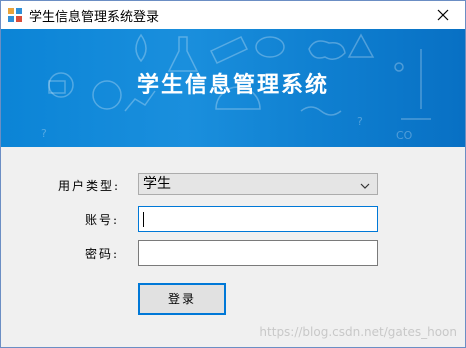 Image resolution: width=466 pixels, height=348 pixels. Describe the element at coordinates (358, 332) in the screenshot. I see `watermark: https://blog.csdn.net/gates_hoon` at that location.